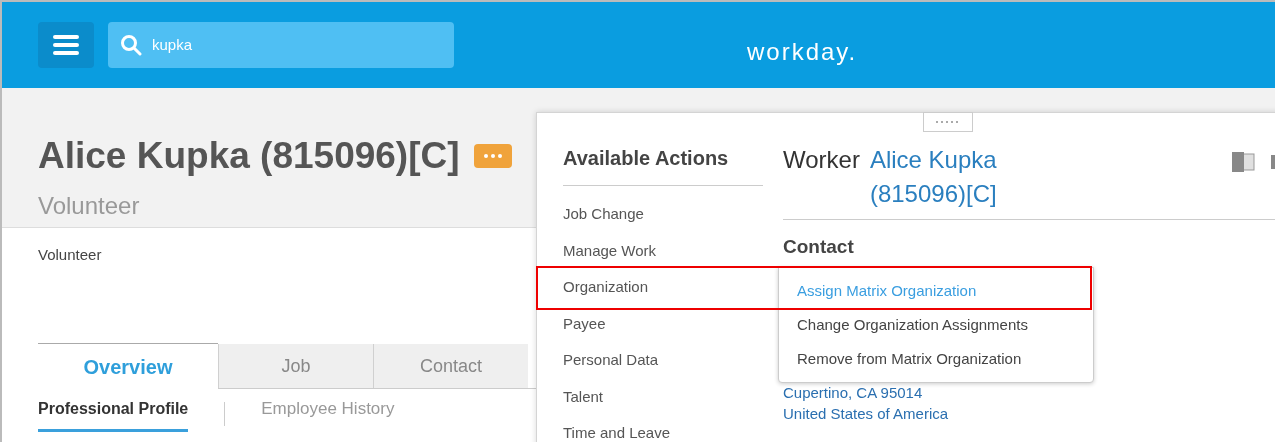 This screenshot has width=1275, height=442. I want to click on action-item: Manage Work, so click(663, 250).